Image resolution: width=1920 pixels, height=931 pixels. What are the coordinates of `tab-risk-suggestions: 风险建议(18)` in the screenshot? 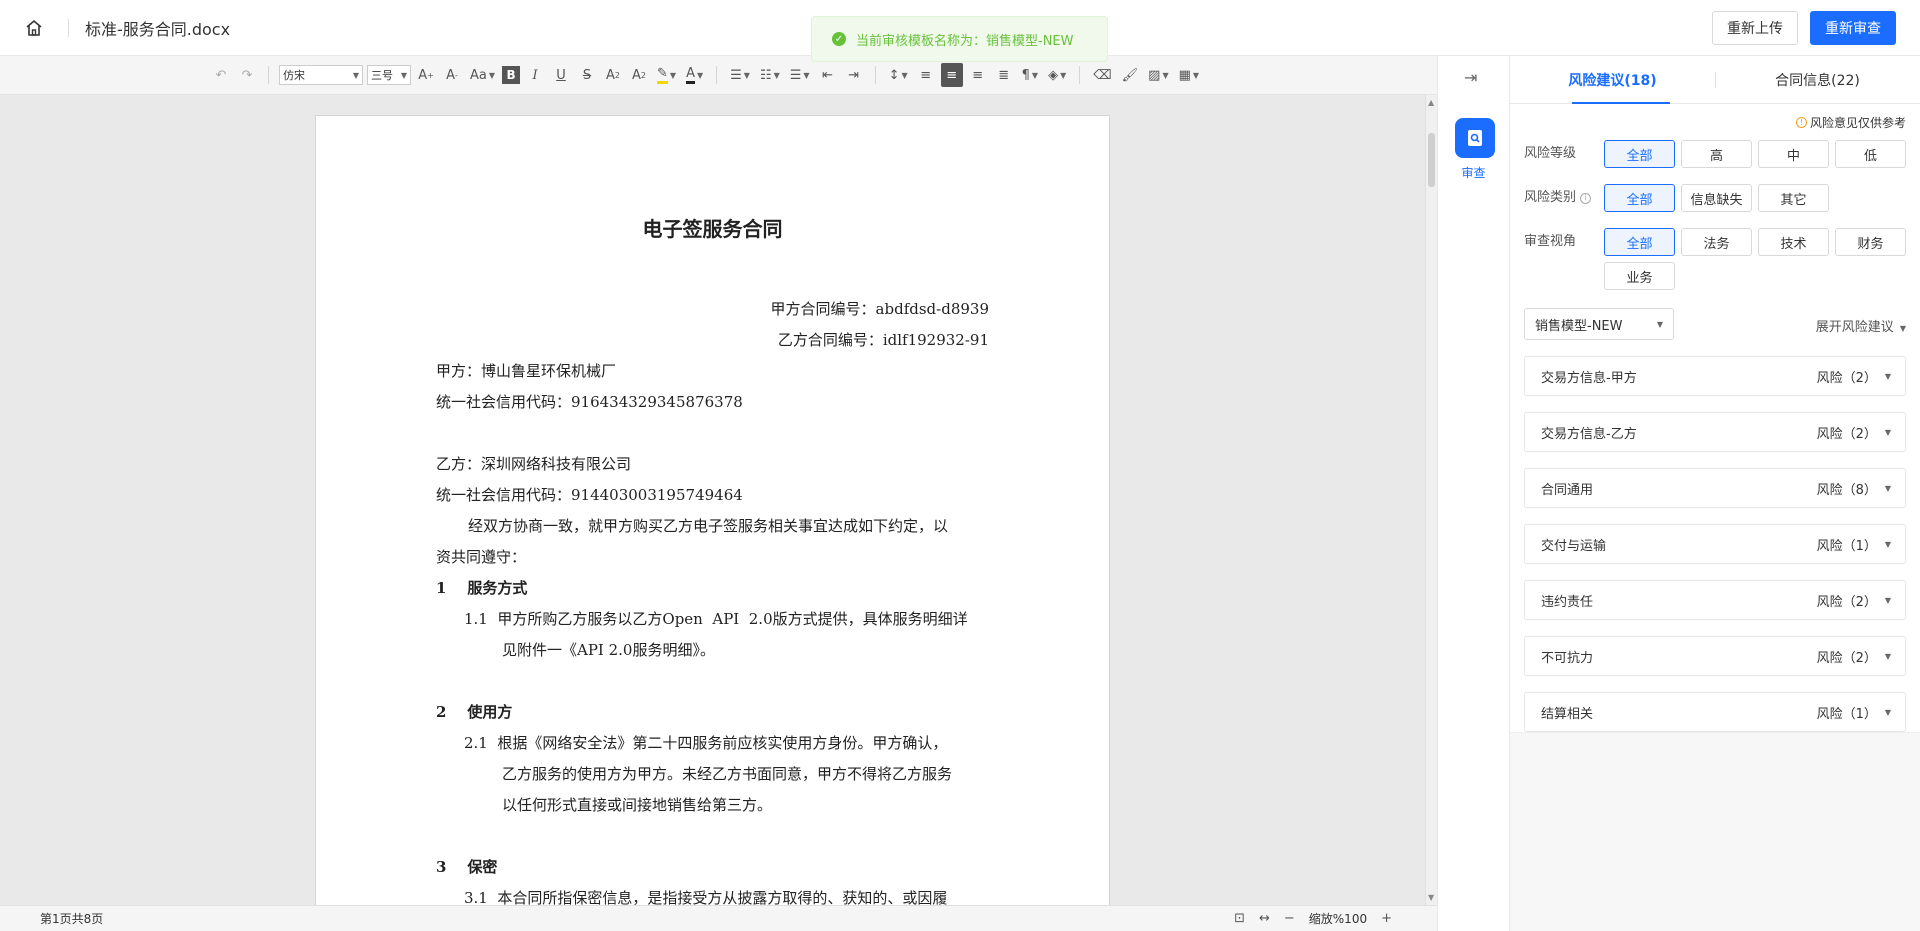 It's located at (1612, 80).